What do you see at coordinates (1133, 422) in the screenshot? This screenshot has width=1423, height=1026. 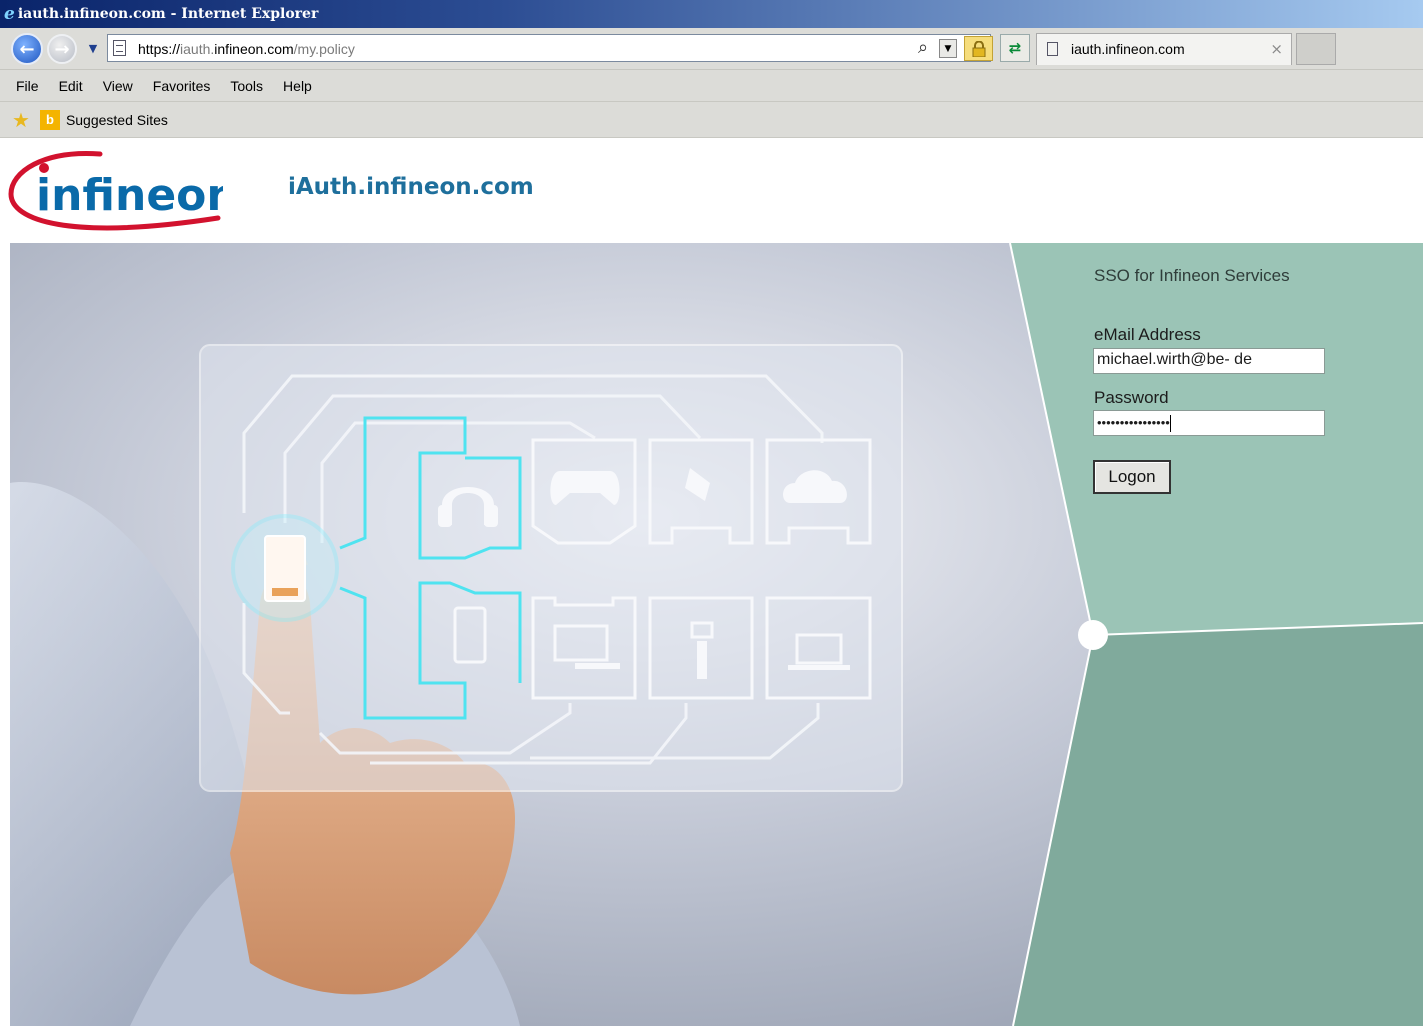 I see `password-dots: ••••••••••••••••` at bounding box center [1133, 422].